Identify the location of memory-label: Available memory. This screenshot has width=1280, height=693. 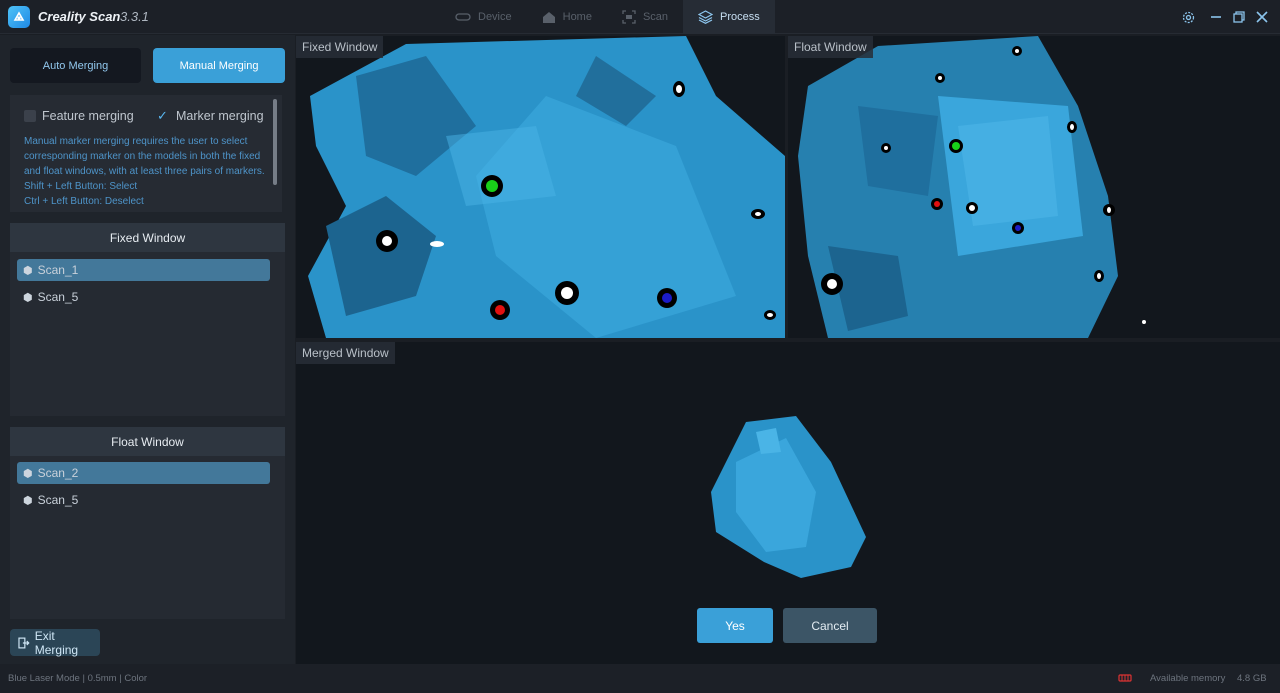
(1188, 678).